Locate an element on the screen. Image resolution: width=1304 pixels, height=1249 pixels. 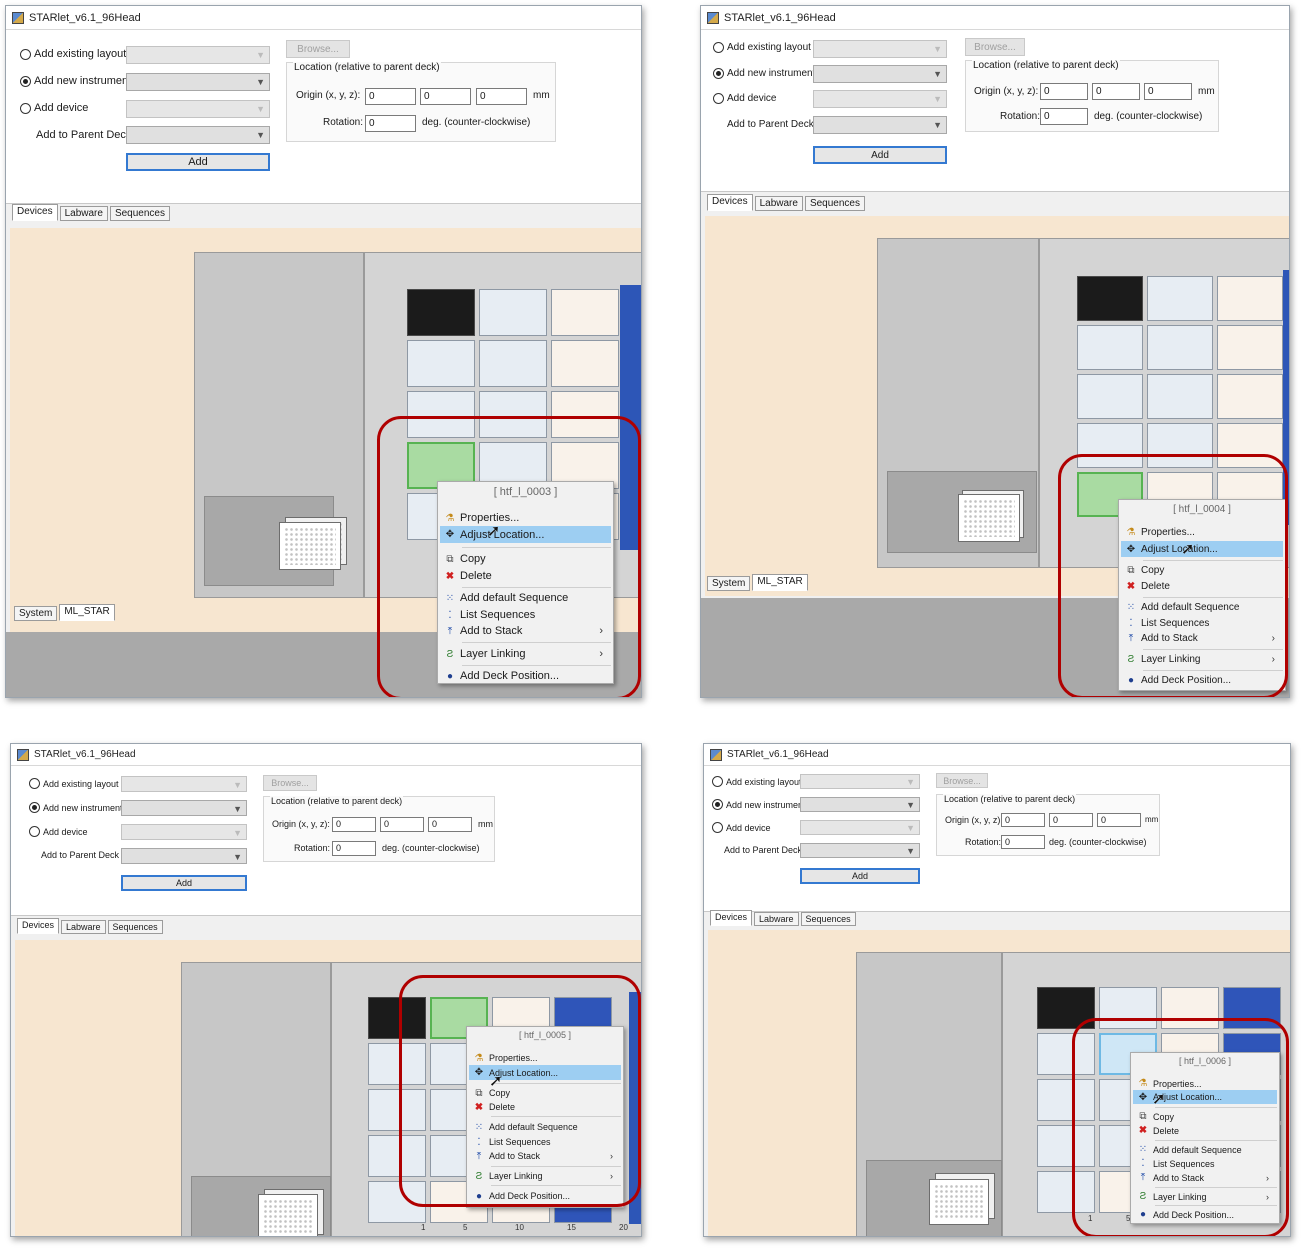
plate-dw is located at coordinates (1250, 445).